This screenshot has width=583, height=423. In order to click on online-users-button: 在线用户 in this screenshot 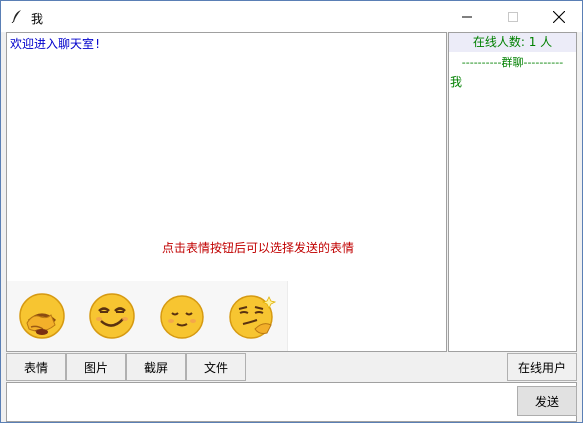, I will do `click(542, 367)`.